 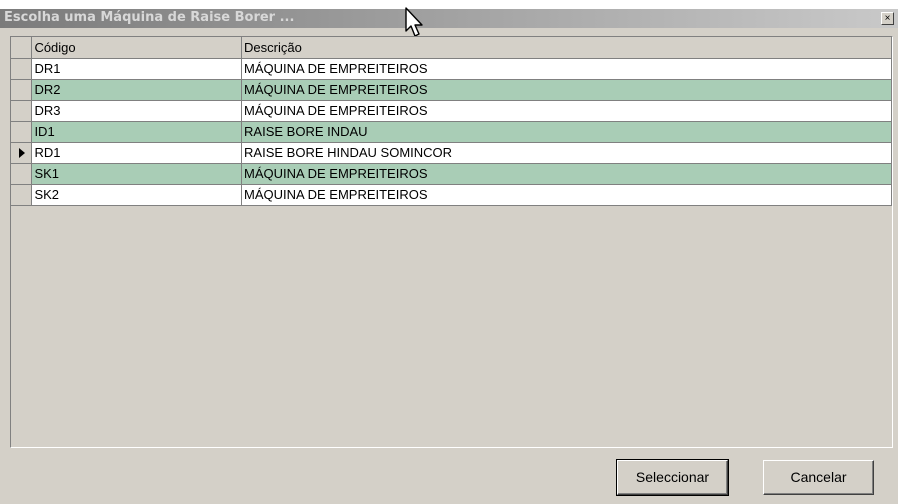 What do you see at coordinates (414, 22) in the screenshot?
I see `mouse-pointer-icon` at bounding box center [414, 22].